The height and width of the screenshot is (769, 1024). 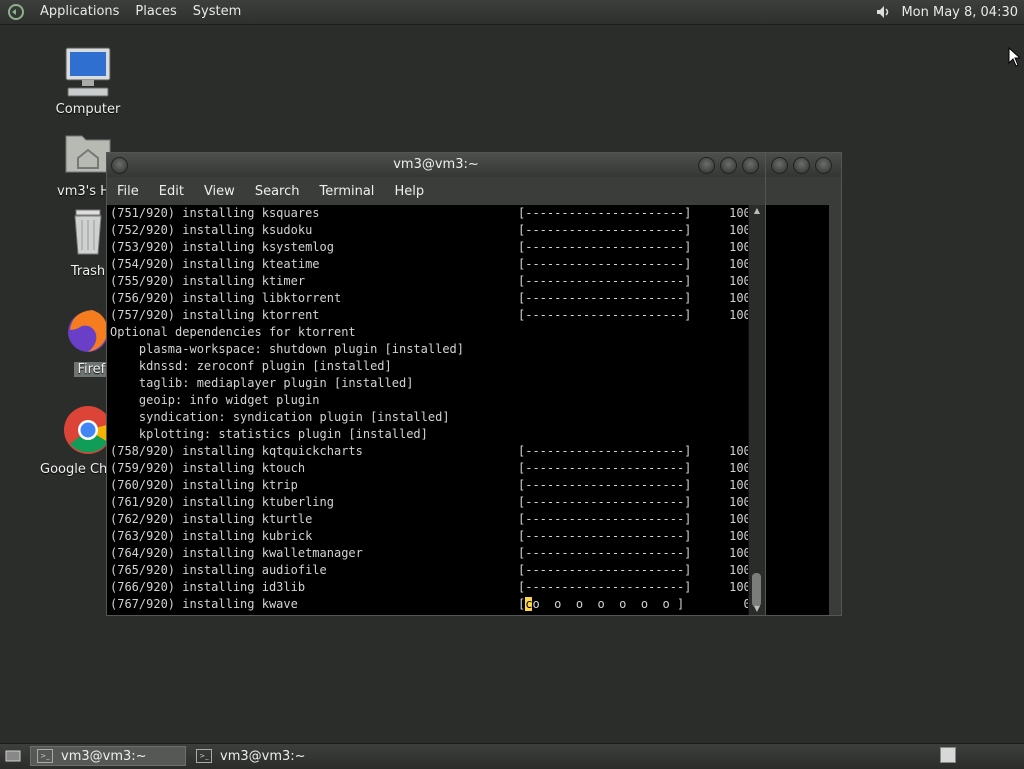 I want to click on workspace-switcher, so click(x=948, y=755).